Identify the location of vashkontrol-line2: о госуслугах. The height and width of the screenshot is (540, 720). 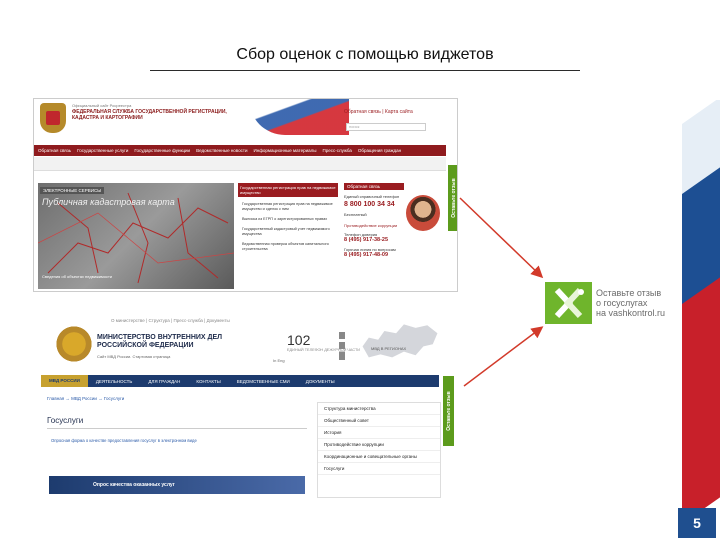
(622, 303).